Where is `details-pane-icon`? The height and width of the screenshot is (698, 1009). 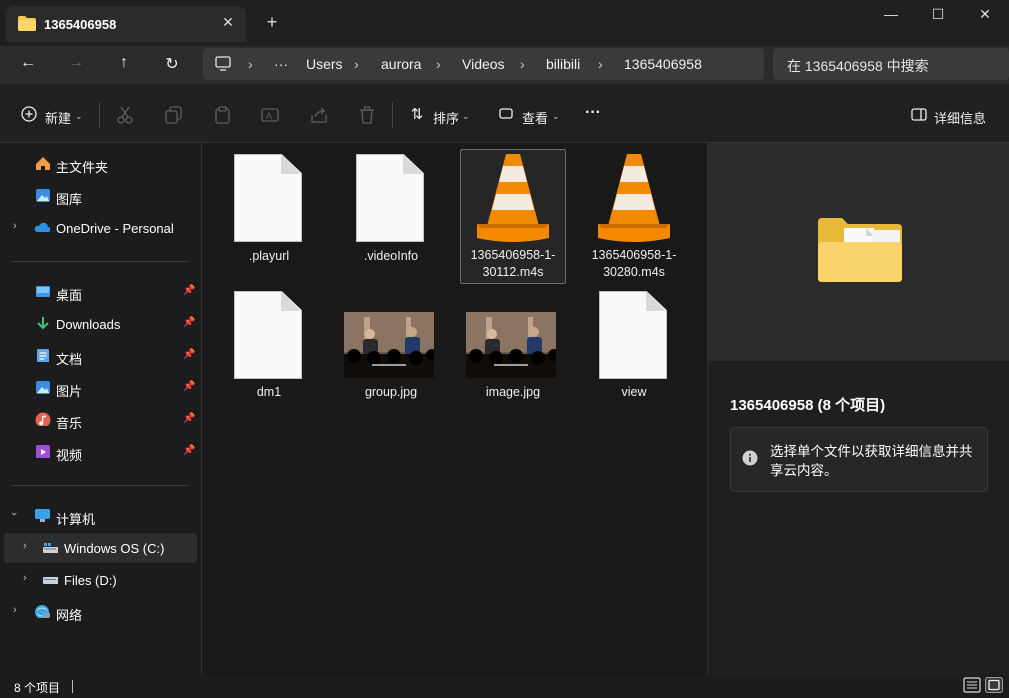 details-pane-icon is located at coordinates (919, 114).